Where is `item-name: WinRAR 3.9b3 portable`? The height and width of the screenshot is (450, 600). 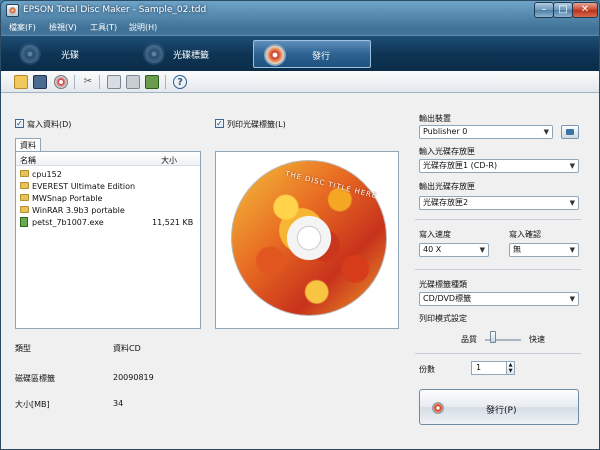
item-name: WinRAR 3.9b3 portable is located at coordinates (78, 210).